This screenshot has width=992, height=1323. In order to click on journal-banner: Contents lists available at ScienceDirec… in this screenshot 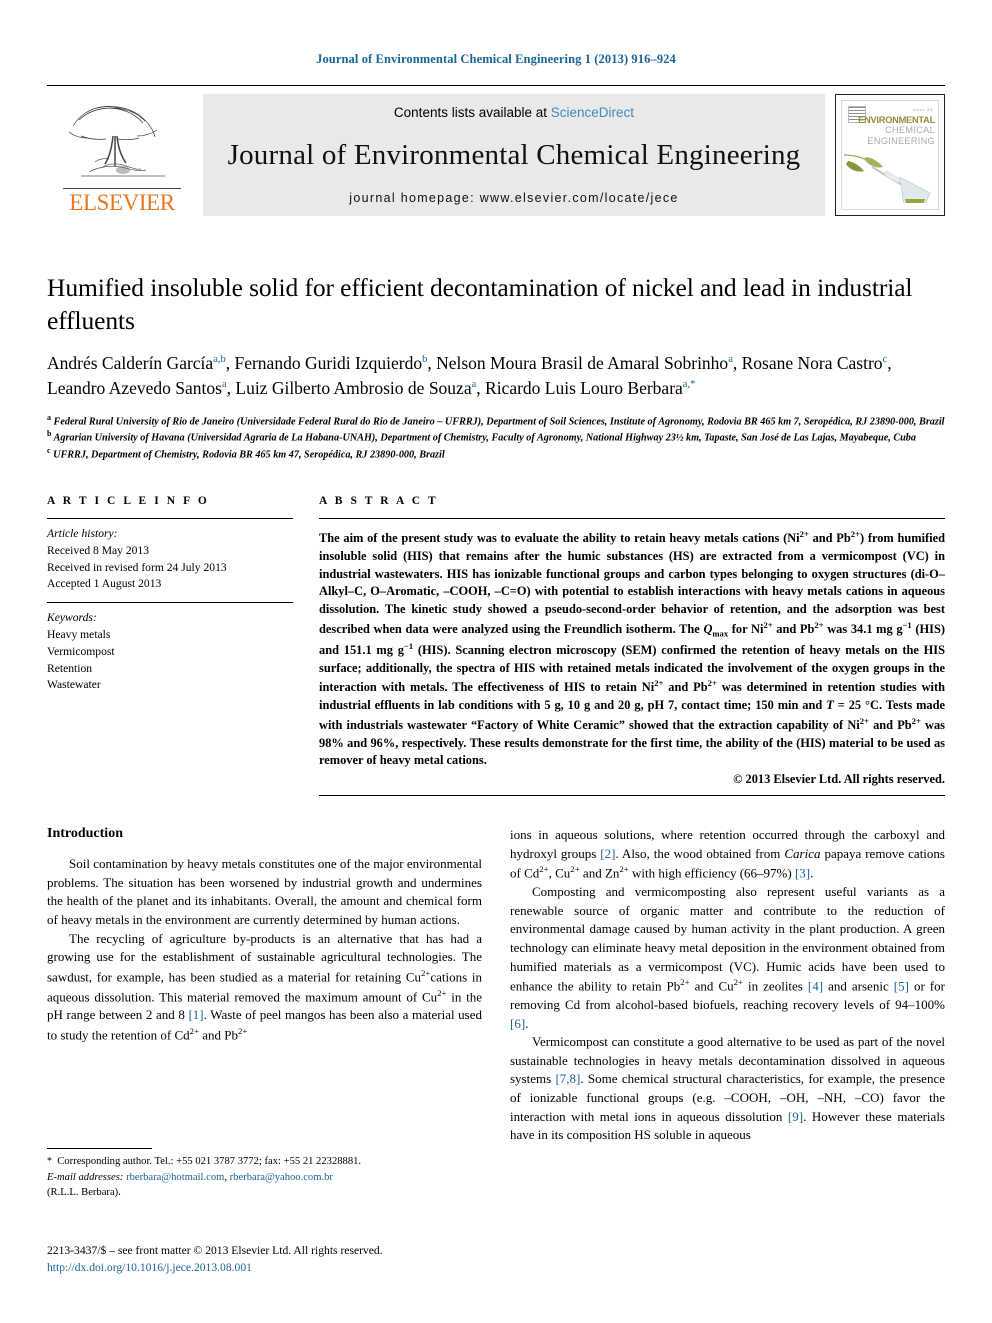, I will do `click(514, 155)`.